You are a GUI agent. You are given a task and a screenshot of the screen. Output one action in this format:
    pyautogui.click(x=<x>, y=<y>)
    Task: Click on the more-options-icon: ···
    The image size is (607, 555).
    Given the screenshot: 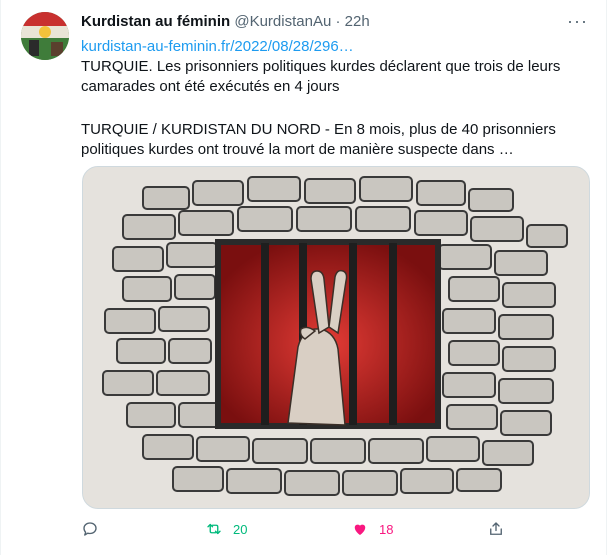 What is the action you would take?
    pyautogui.click(x=577, y=21)
    